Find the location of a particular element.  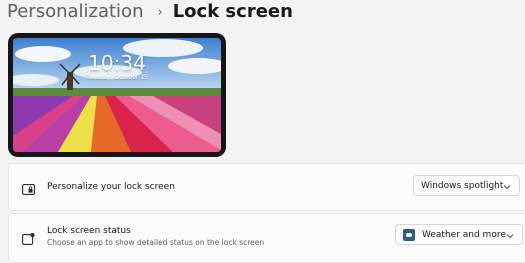

weather-icon is located at coordinates (409, 234).